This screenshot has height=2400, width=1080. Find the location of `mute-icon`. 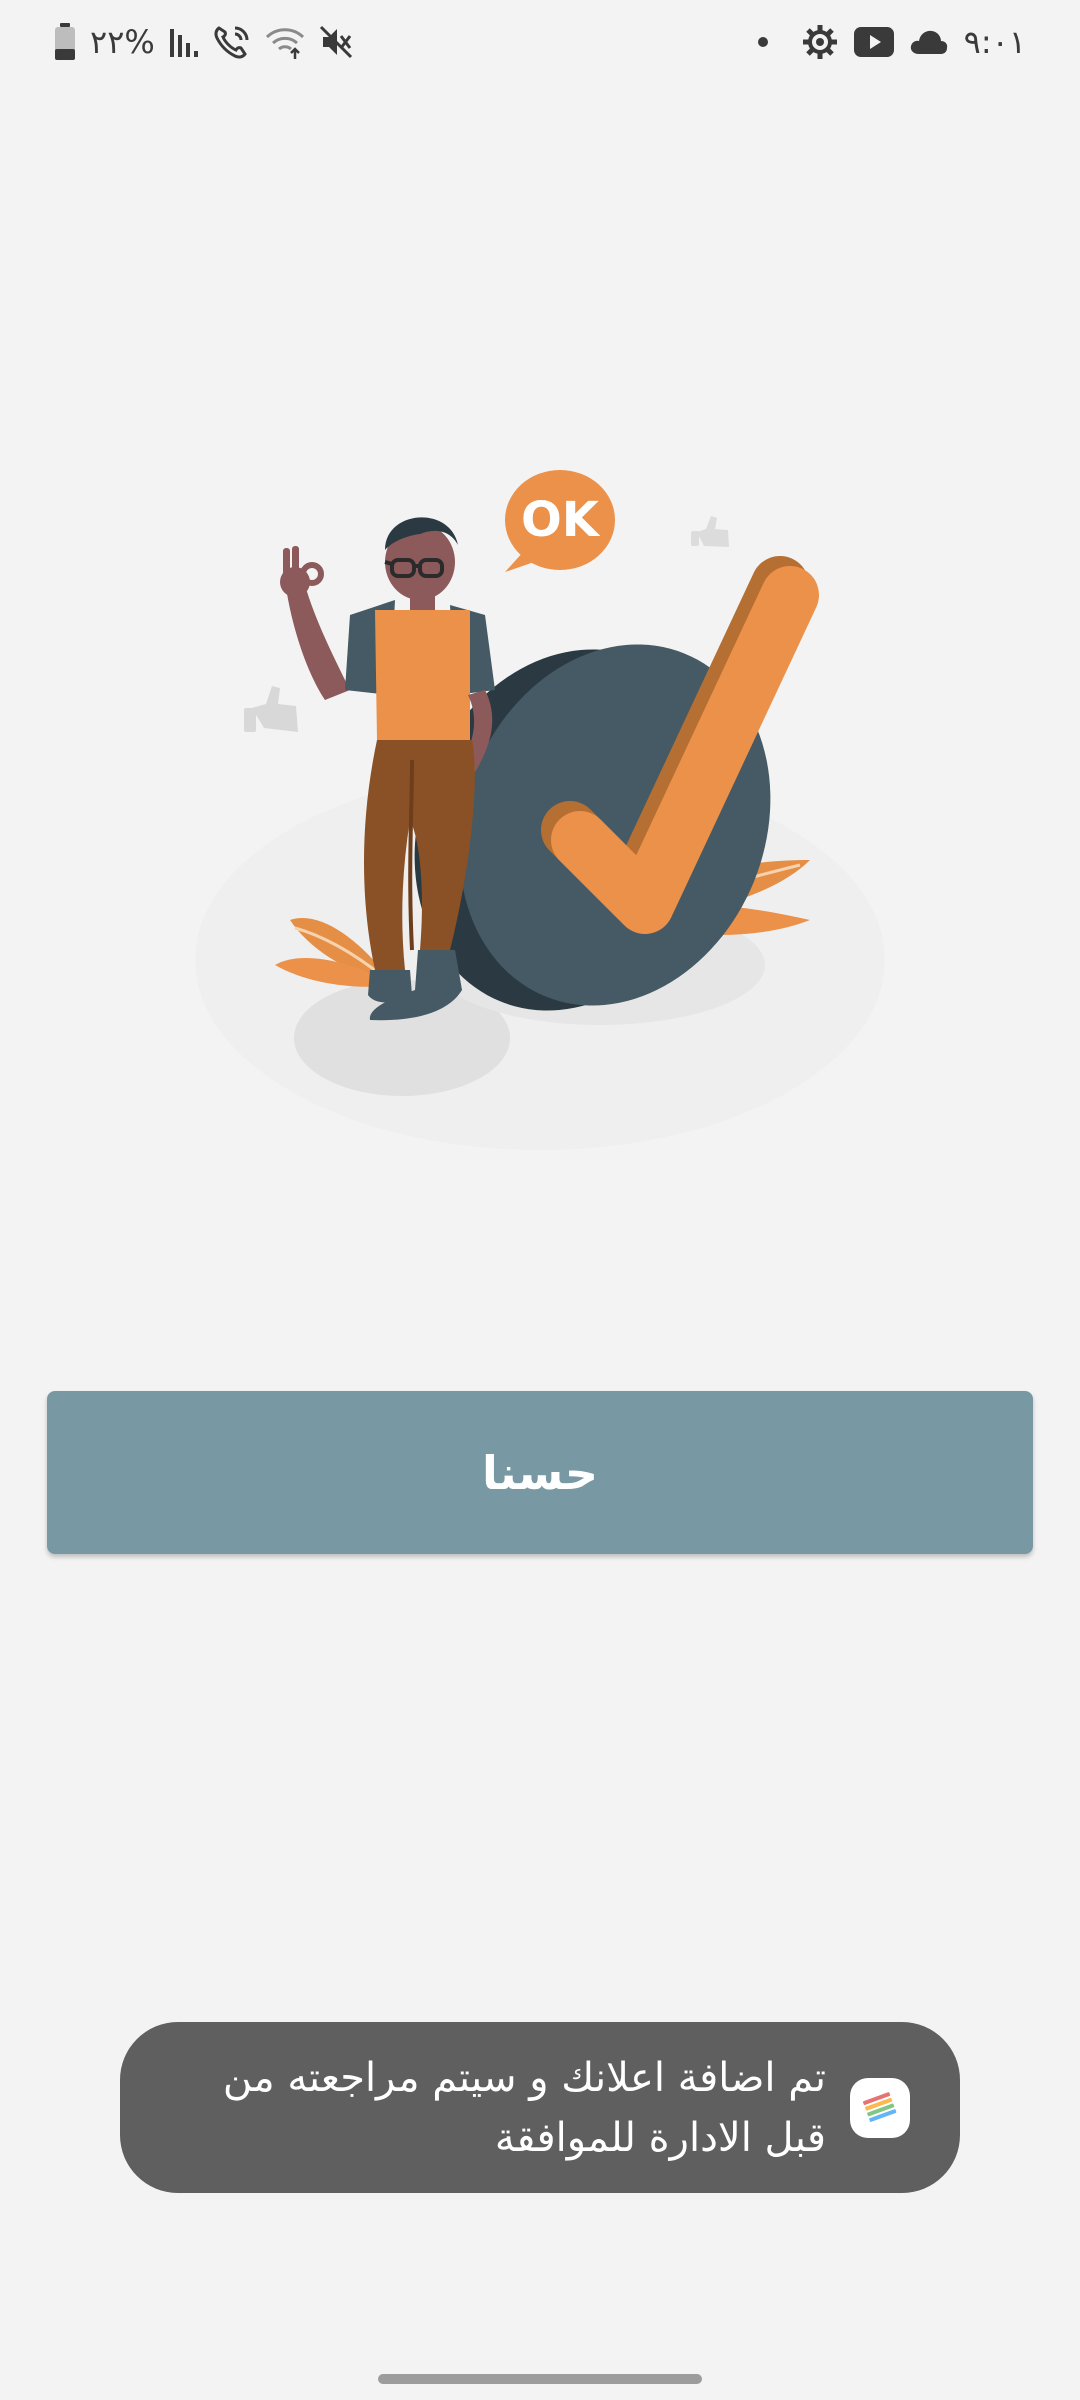

mute-icon is located at coordinates (336, 42).